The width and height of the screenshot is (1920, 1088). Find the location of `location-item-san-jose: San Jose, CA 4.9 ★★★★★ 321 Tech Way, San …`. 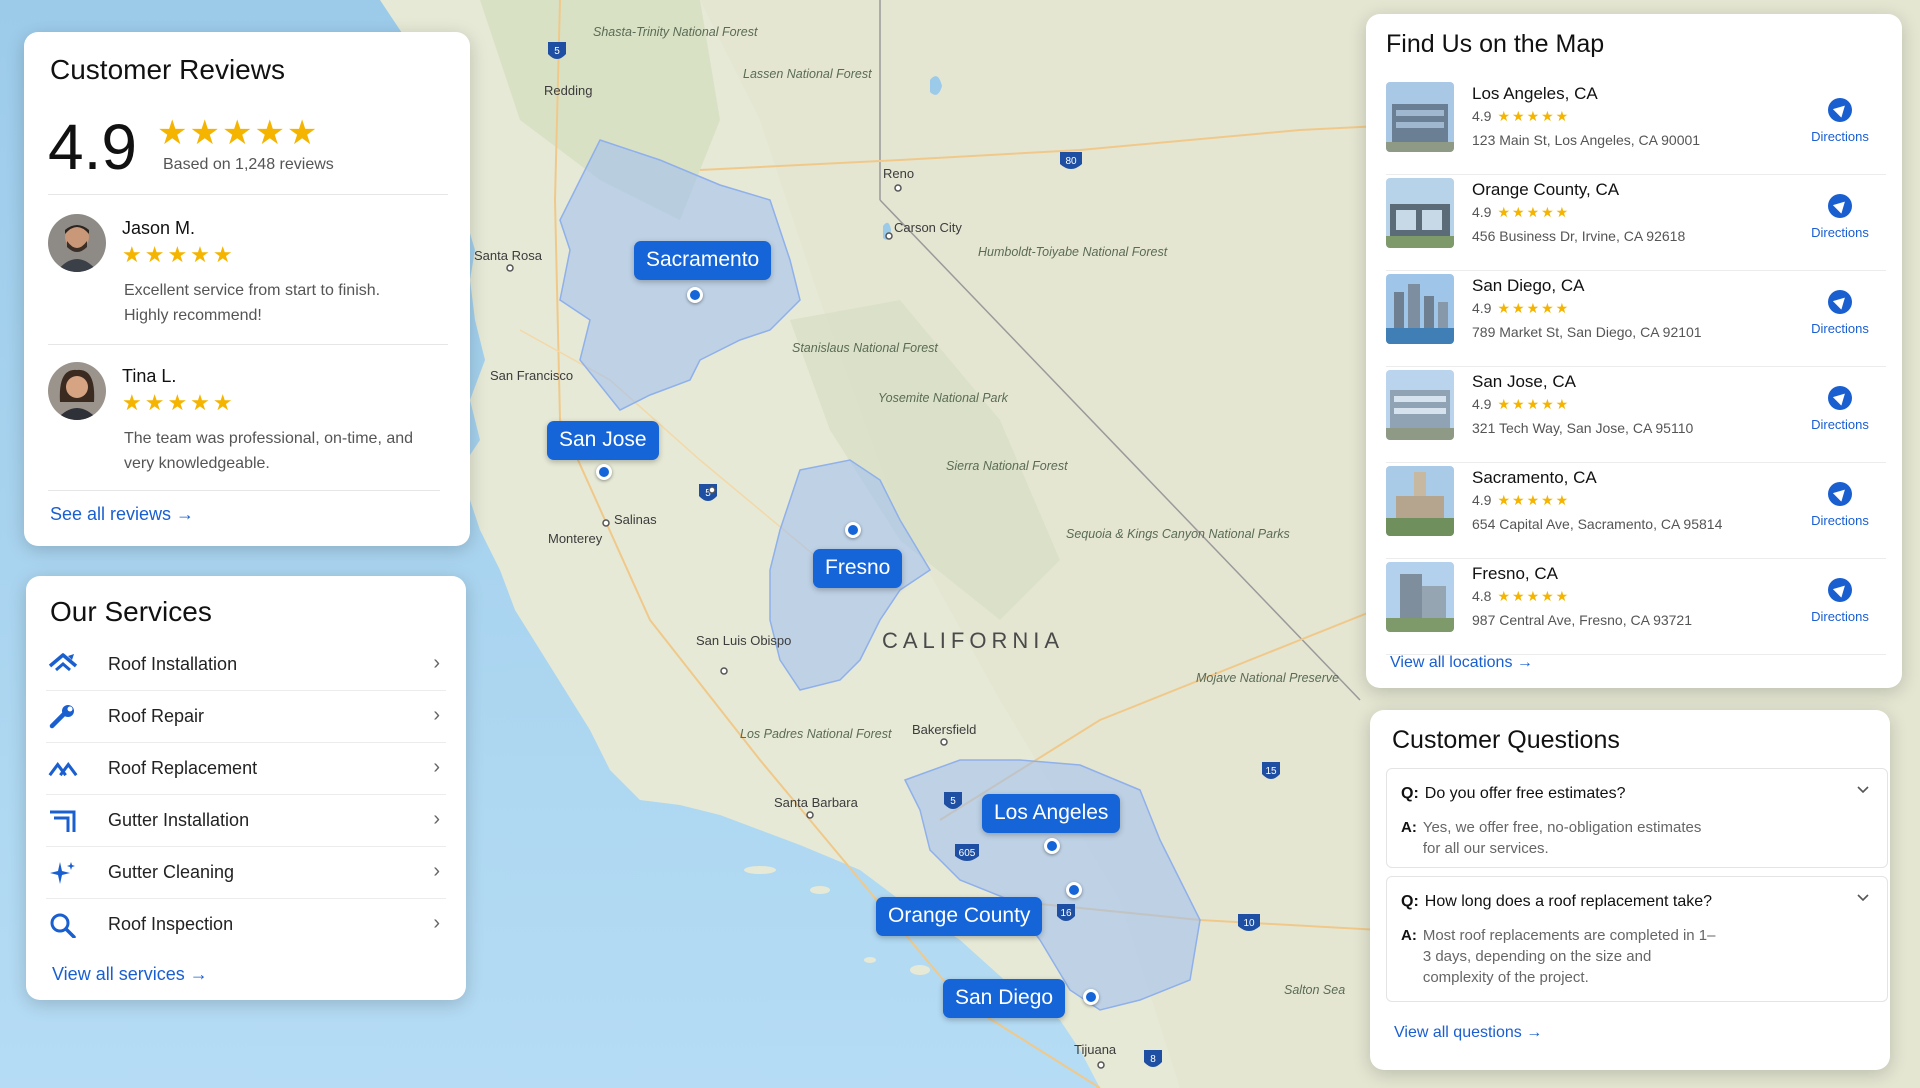

location-item-san-jose: San Jose, CA 4.9 ★★★★★ 321 Tech Way, San … is located at coordinates (1636, 416).